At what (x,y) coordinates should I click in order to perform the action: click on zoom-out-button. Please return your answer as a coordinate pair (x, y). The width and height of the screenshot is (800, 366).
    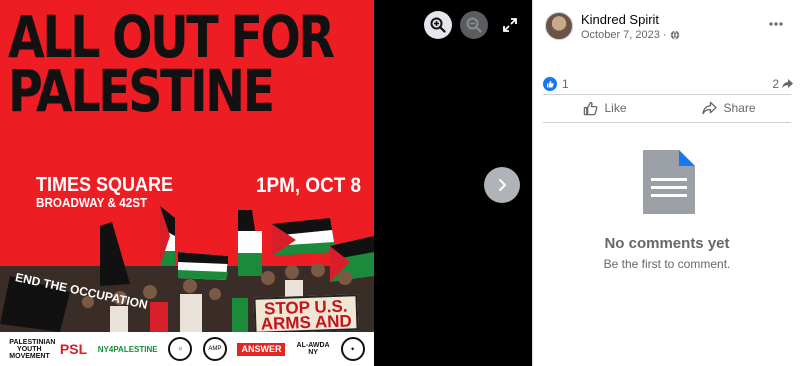
    Looking at the image, I should click on (474, 25).